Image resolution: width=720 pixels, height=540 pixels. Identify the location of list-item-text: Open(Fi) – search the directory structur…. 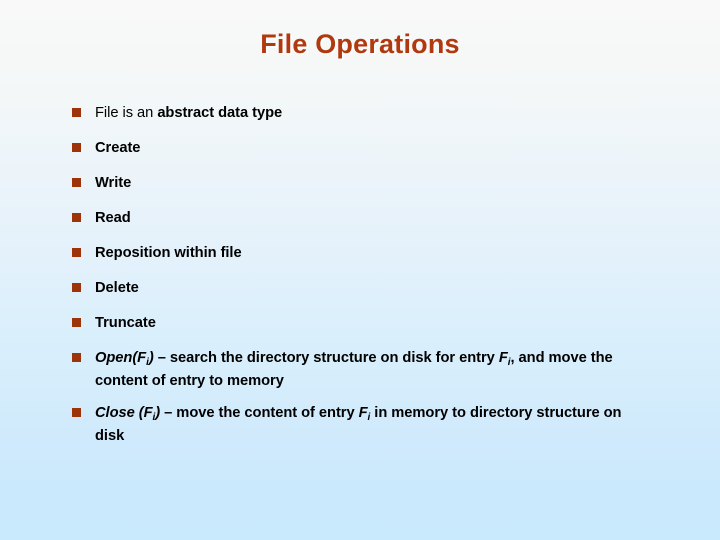
(373, 370).